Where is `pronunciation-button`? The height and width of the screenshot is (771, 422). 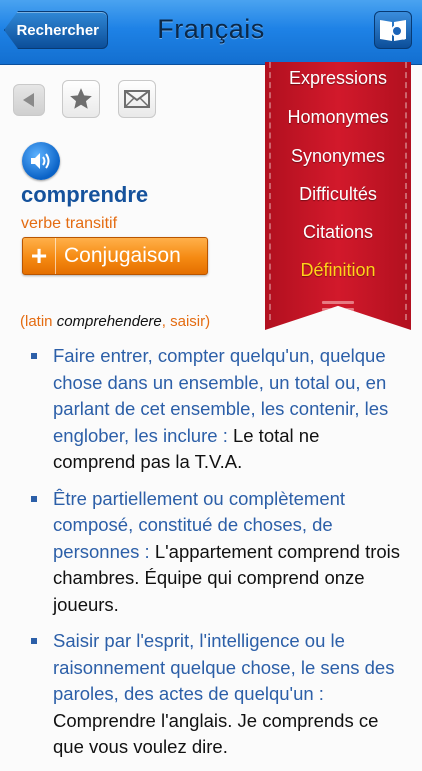 pronunciation-button is located at coordinates (41, 161).